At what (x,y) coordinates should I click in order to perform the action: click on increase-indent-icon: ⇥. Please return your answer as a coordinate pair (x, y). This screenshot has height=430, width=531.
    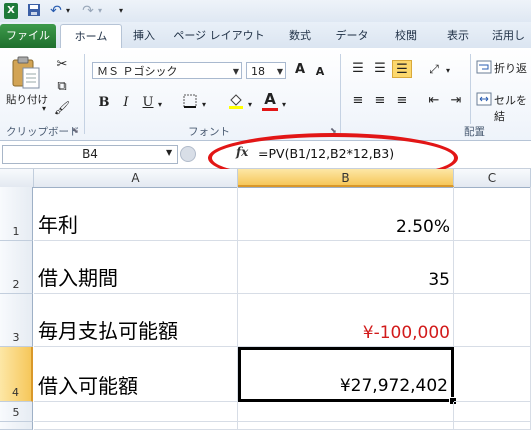
    Looking at the image, I should click on (456, 101).